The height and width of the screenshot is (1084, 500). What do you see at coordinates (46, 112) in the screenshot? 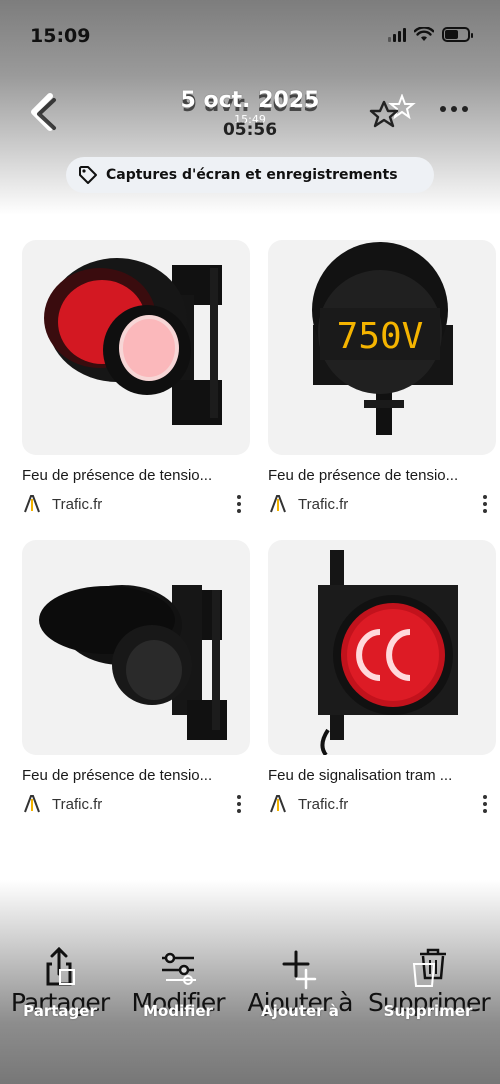
I see `back-arrow-icon` at bounding box center [46, 112].